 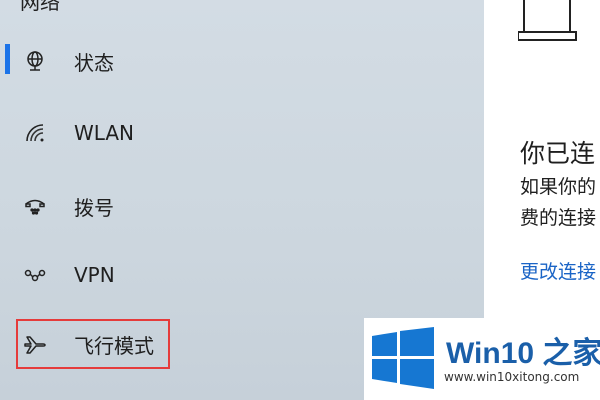 What do you see at coordinates (182, 275) in the screenshot?
I see `sidebar-item-vpn: VPN` at bounding box center [182, 275].